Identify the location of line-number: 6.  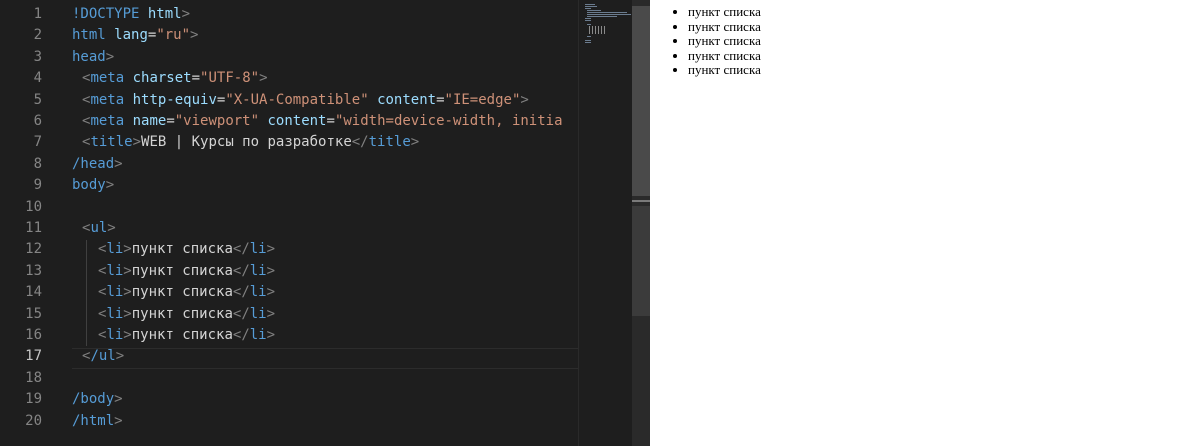
(37, 121).